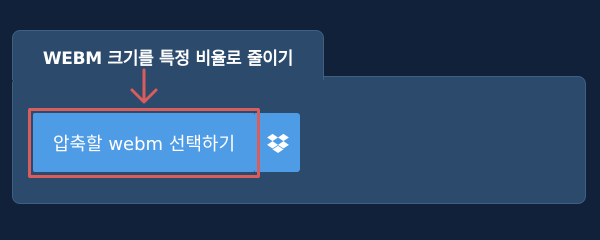  I want to click on dropbox-icon, so click(277, 143).